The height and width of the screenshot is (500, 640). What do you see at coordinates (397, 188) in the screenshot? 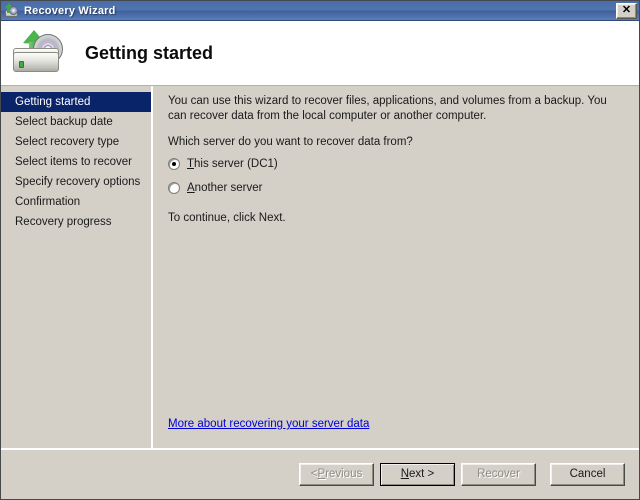
I see `radio-another-server: Another server` at bounding box center [397, 188].